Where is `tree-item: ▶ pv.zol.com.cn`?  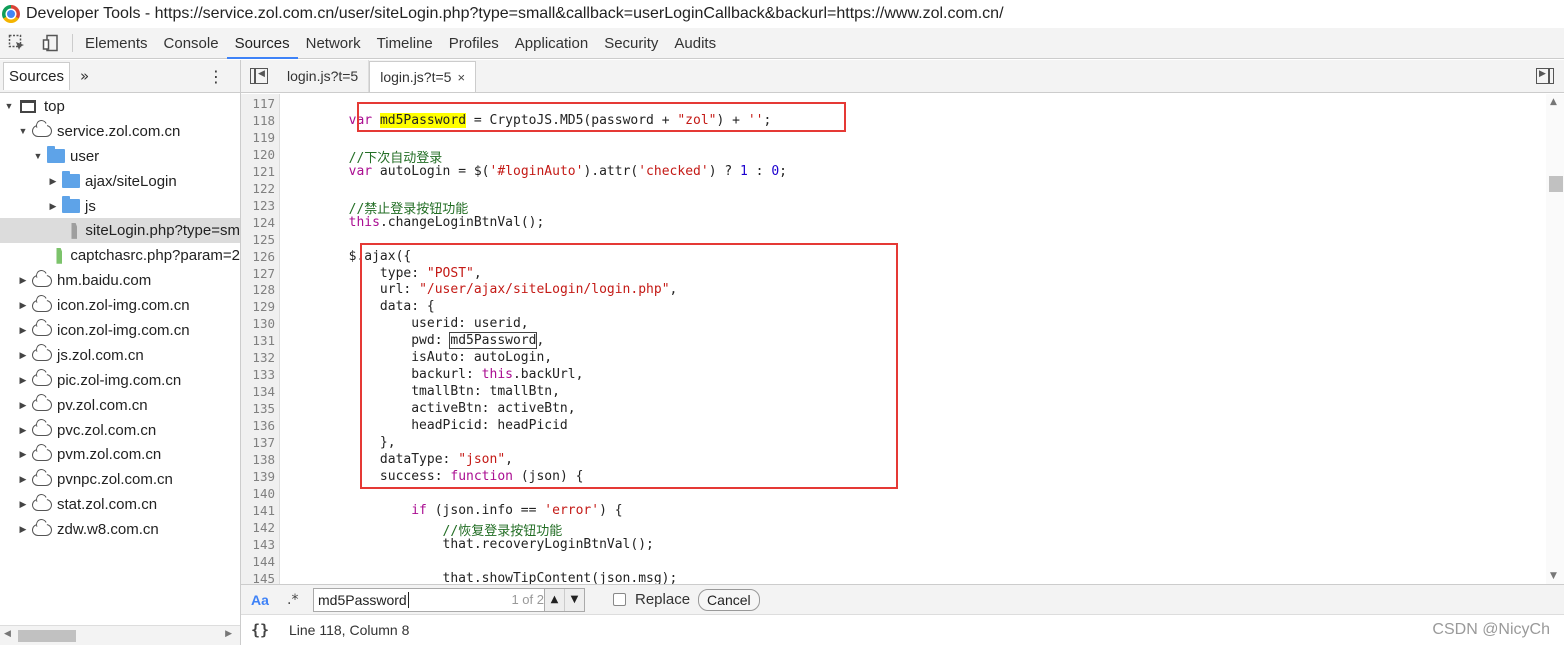
tree-item: ▶ pv.zol.com.cn is located at coordinates (120, 405).